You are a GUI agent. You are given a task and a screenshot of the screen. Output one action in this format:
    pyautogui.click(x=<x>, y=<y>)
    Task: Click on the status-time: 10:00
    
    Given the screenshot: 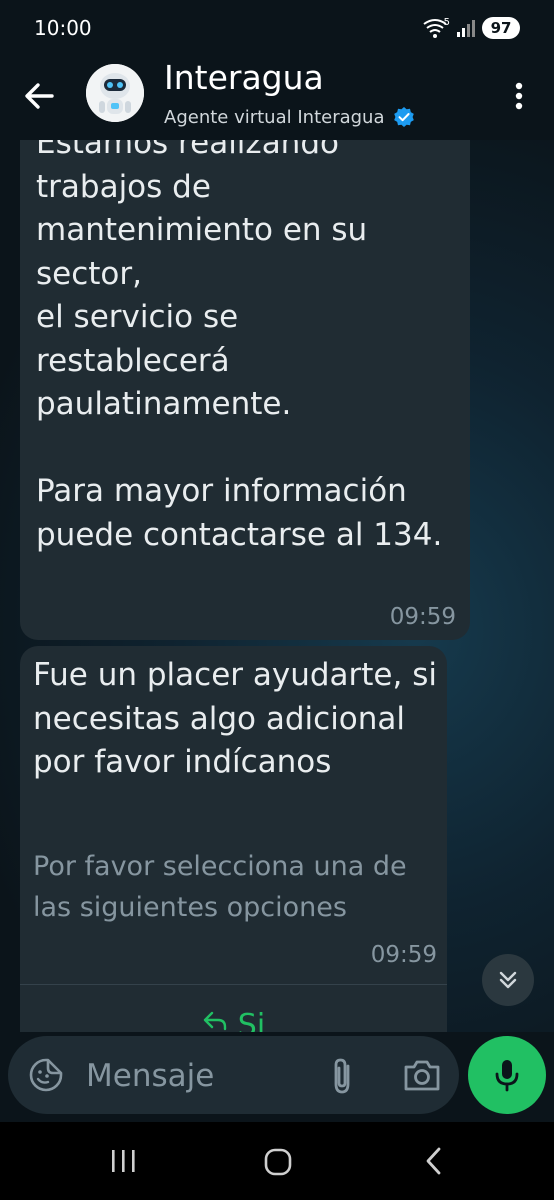 What is the action you would take?
    pyautogui.click(x=63, y=28)
    